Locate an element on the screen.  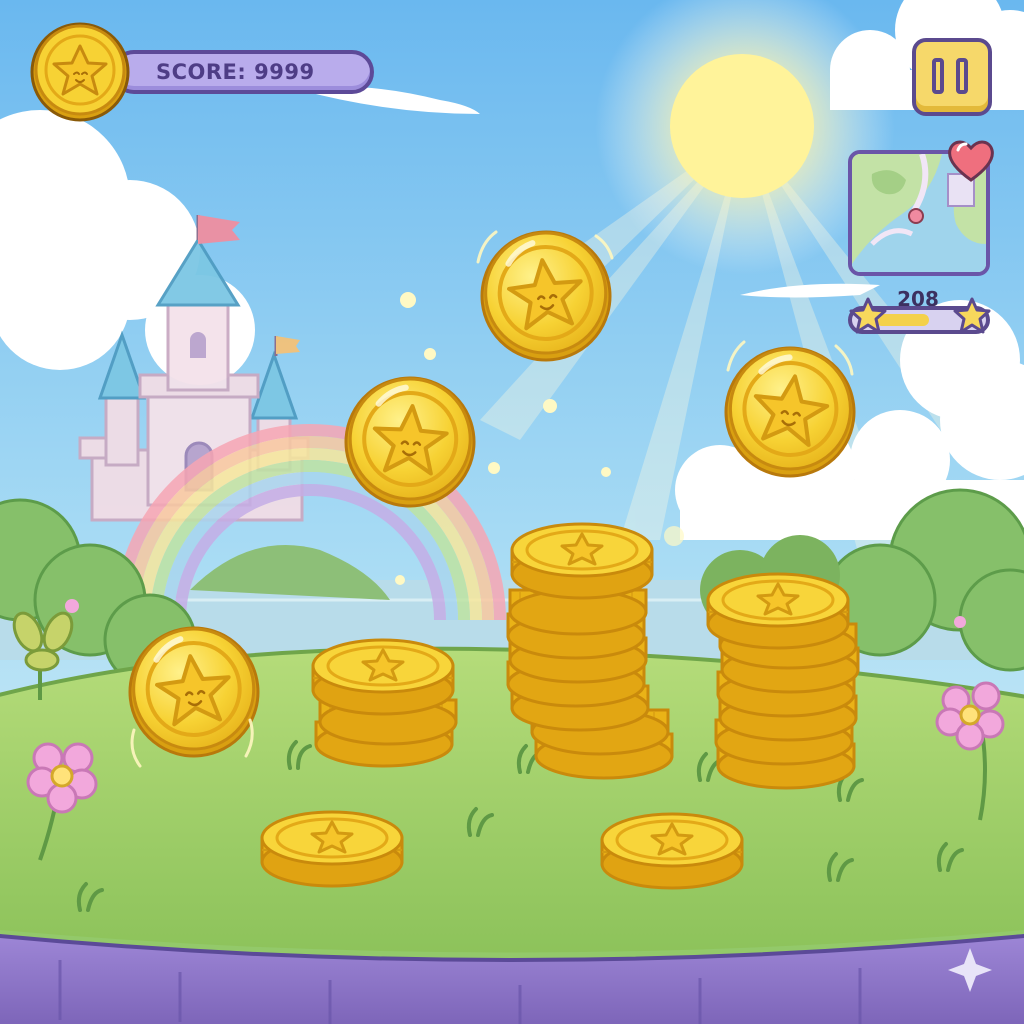
star-coin-icon is located at coordinates (80, 72).